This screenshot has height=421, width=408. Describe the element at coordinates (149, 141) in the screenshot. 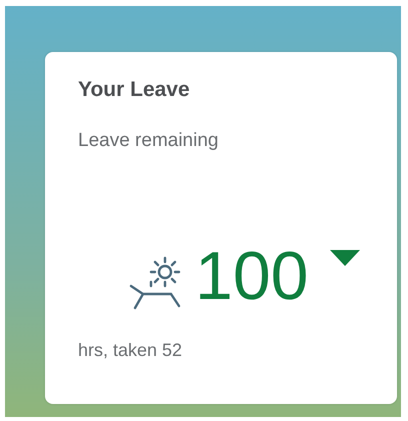

I see `tile-subtitle: Leave remaining` at that location.